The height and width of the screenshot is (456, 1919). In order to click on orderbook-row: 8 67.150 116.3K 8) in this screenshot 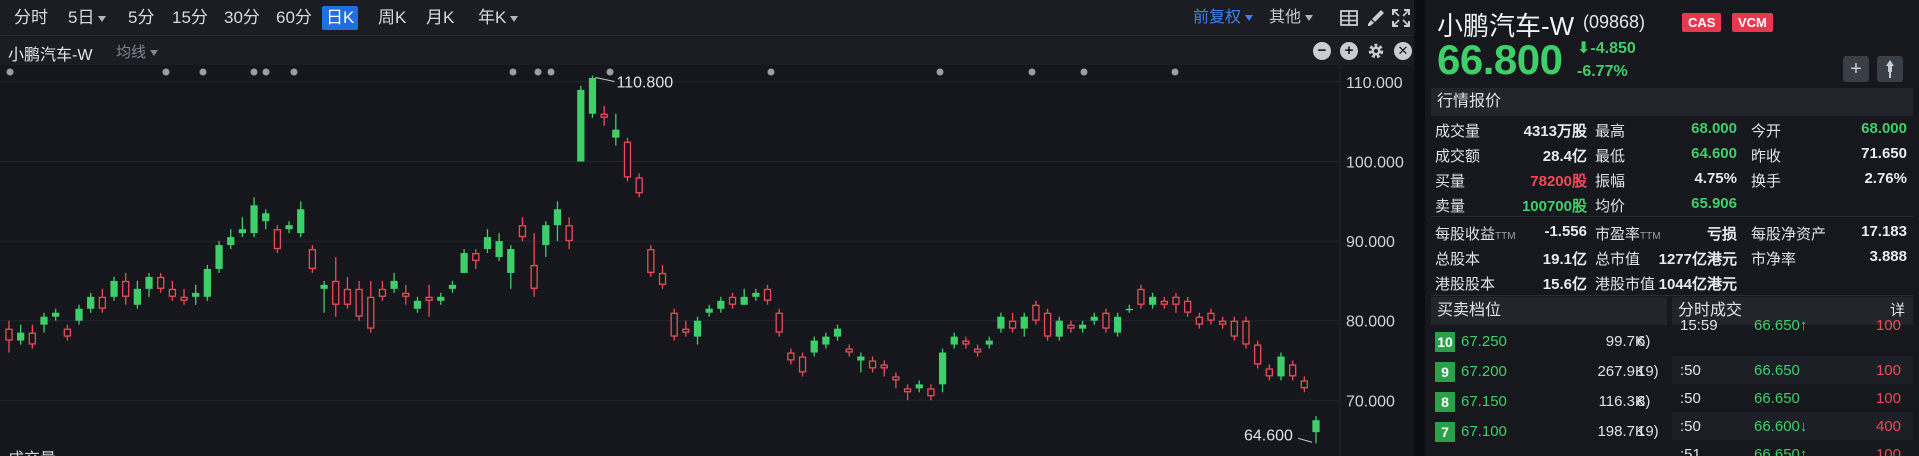, I will do `click(1549, 402)`.